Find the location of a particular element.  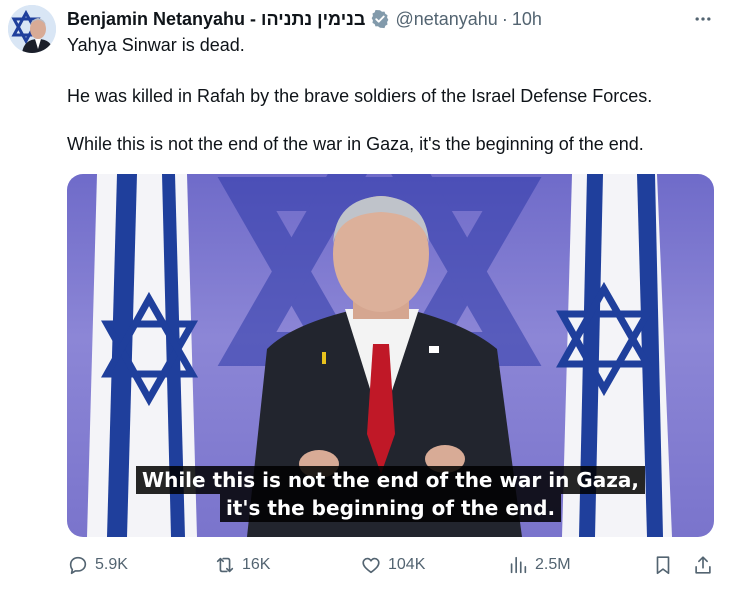

share-button is located at coordinates (706, 565).